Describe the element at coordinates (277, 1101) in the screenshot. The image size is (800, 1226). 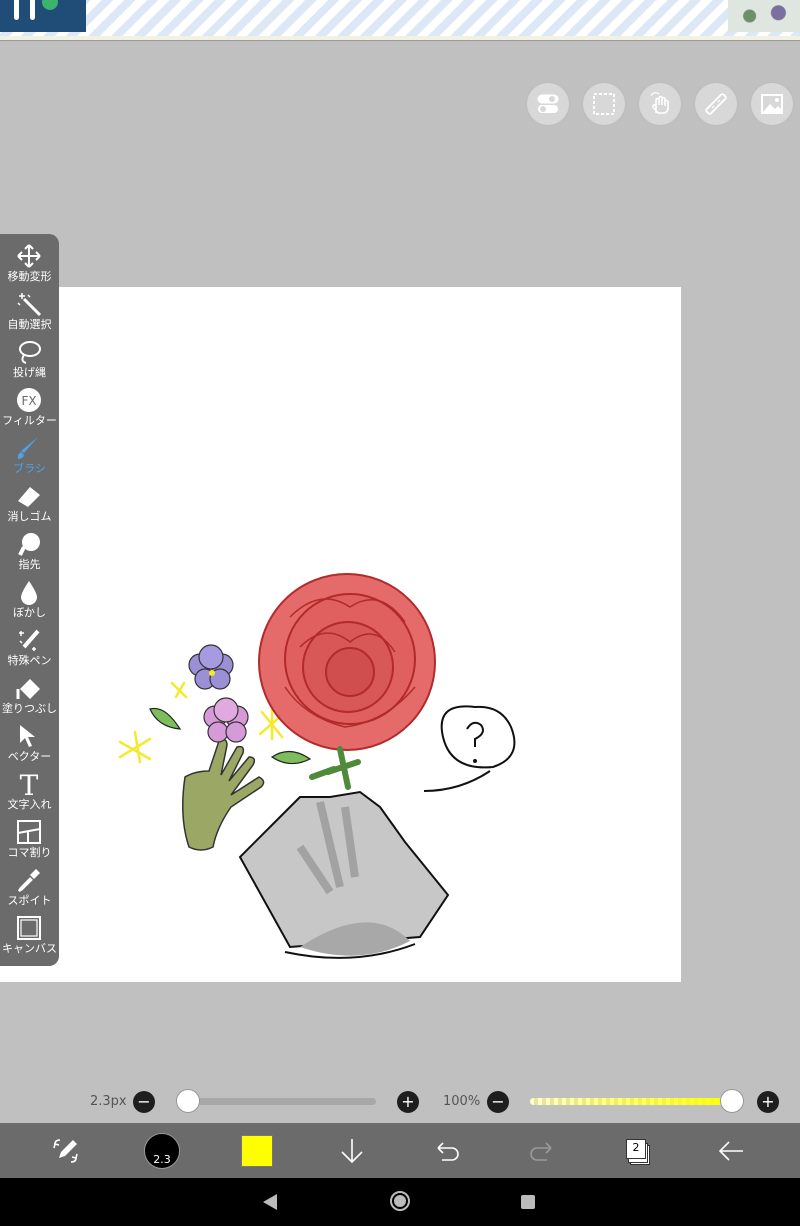
I see `brush-size-slider` at that location.